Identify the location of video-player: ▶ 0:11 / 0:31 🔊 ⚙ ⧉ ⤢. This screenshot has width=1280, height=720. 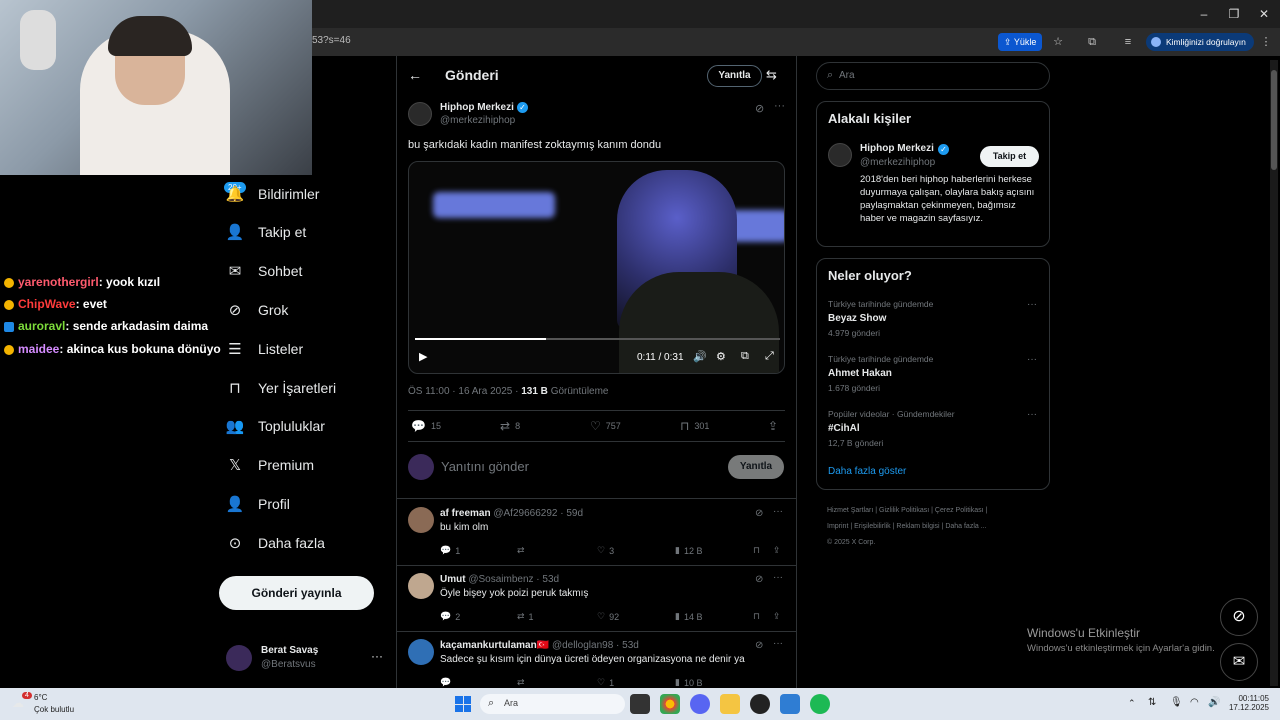
(596, 267).